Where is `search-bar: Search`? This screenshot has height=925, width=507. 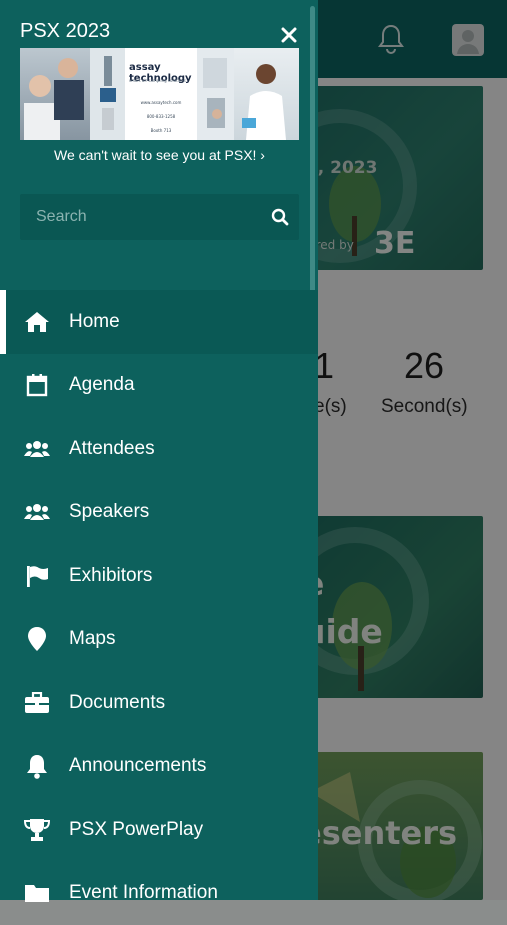 search-bar: Search is located at coordinates (159, 217).